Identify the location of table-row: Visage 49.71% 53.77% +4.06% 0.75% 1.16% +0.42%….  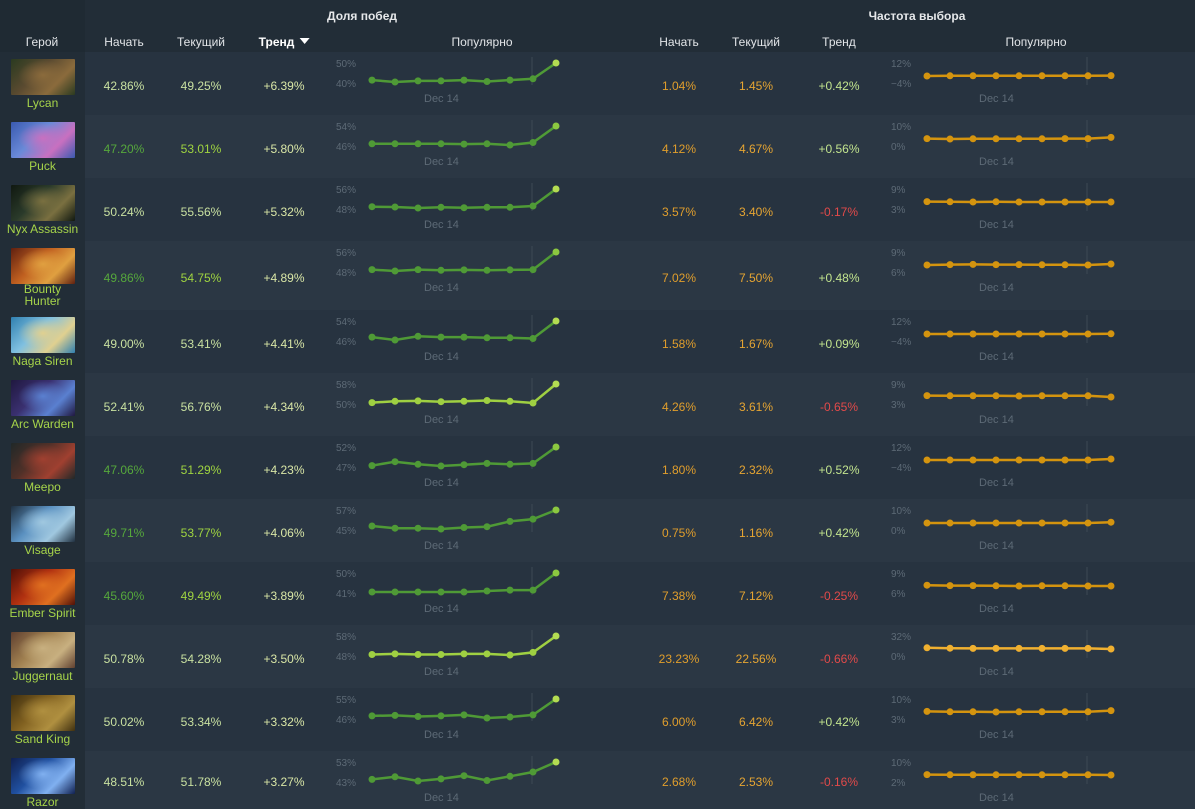
(597, 530).